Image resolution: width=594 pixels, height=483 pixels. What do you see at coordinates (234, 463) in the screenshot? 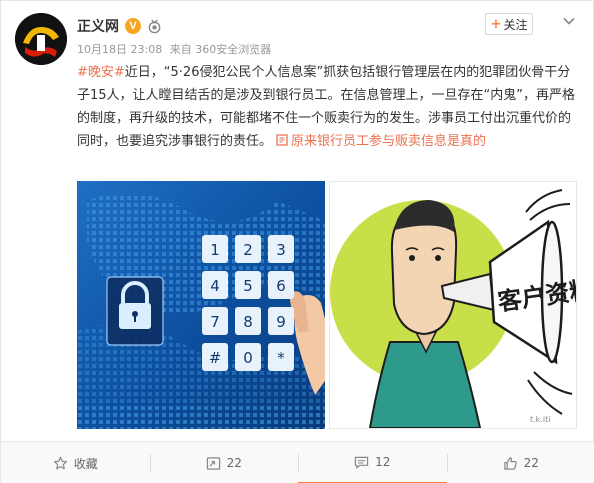
I see `repost-count: 22` at bounding box center [234, 463].